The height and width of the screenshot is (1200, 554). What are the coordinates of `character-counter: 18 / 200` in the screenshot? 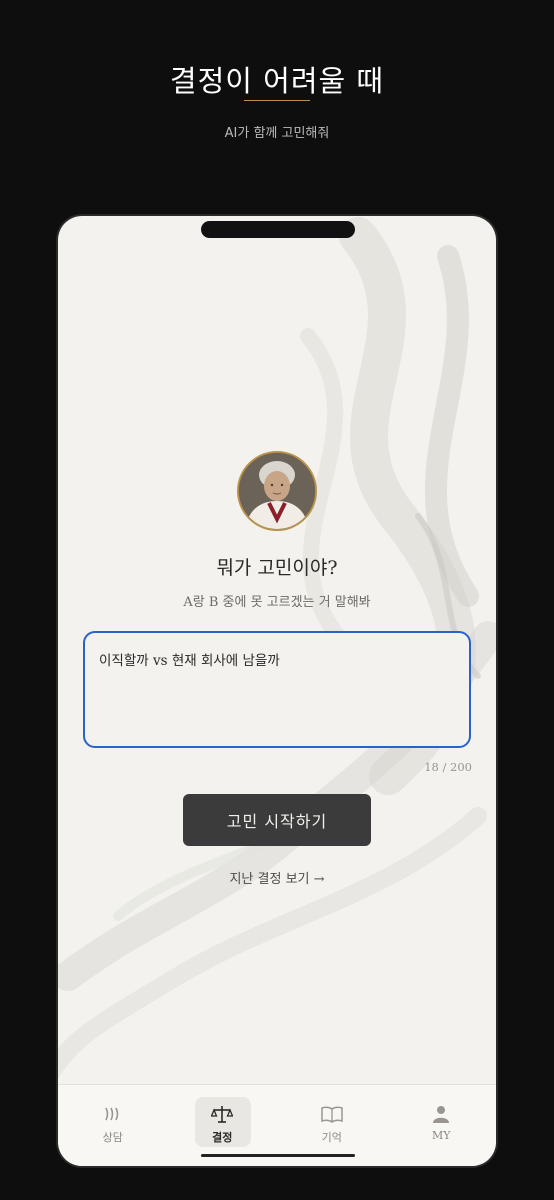 It's located at (448, 767).